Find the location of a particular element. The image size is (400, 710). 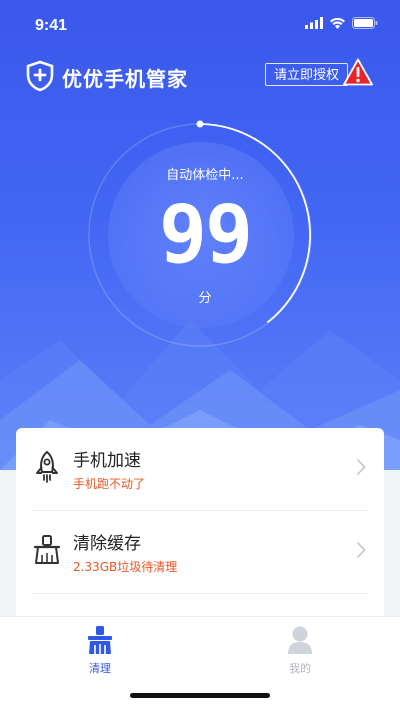

signal-icon is located at coordinates (314, 23).